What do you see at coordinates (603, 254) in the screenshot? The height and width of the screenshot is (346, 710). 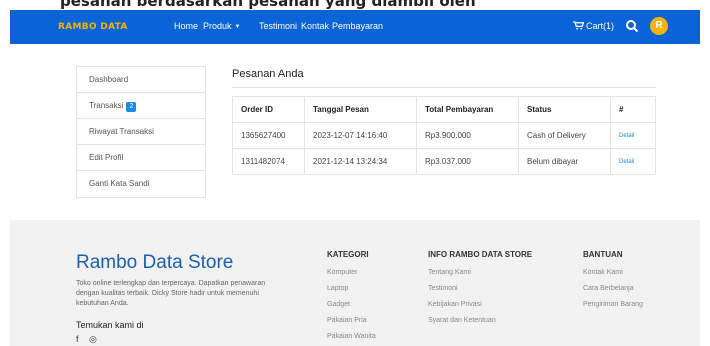 I see `footer-bantuan-heading: BANTUAN` at bounding box center [603, 254].